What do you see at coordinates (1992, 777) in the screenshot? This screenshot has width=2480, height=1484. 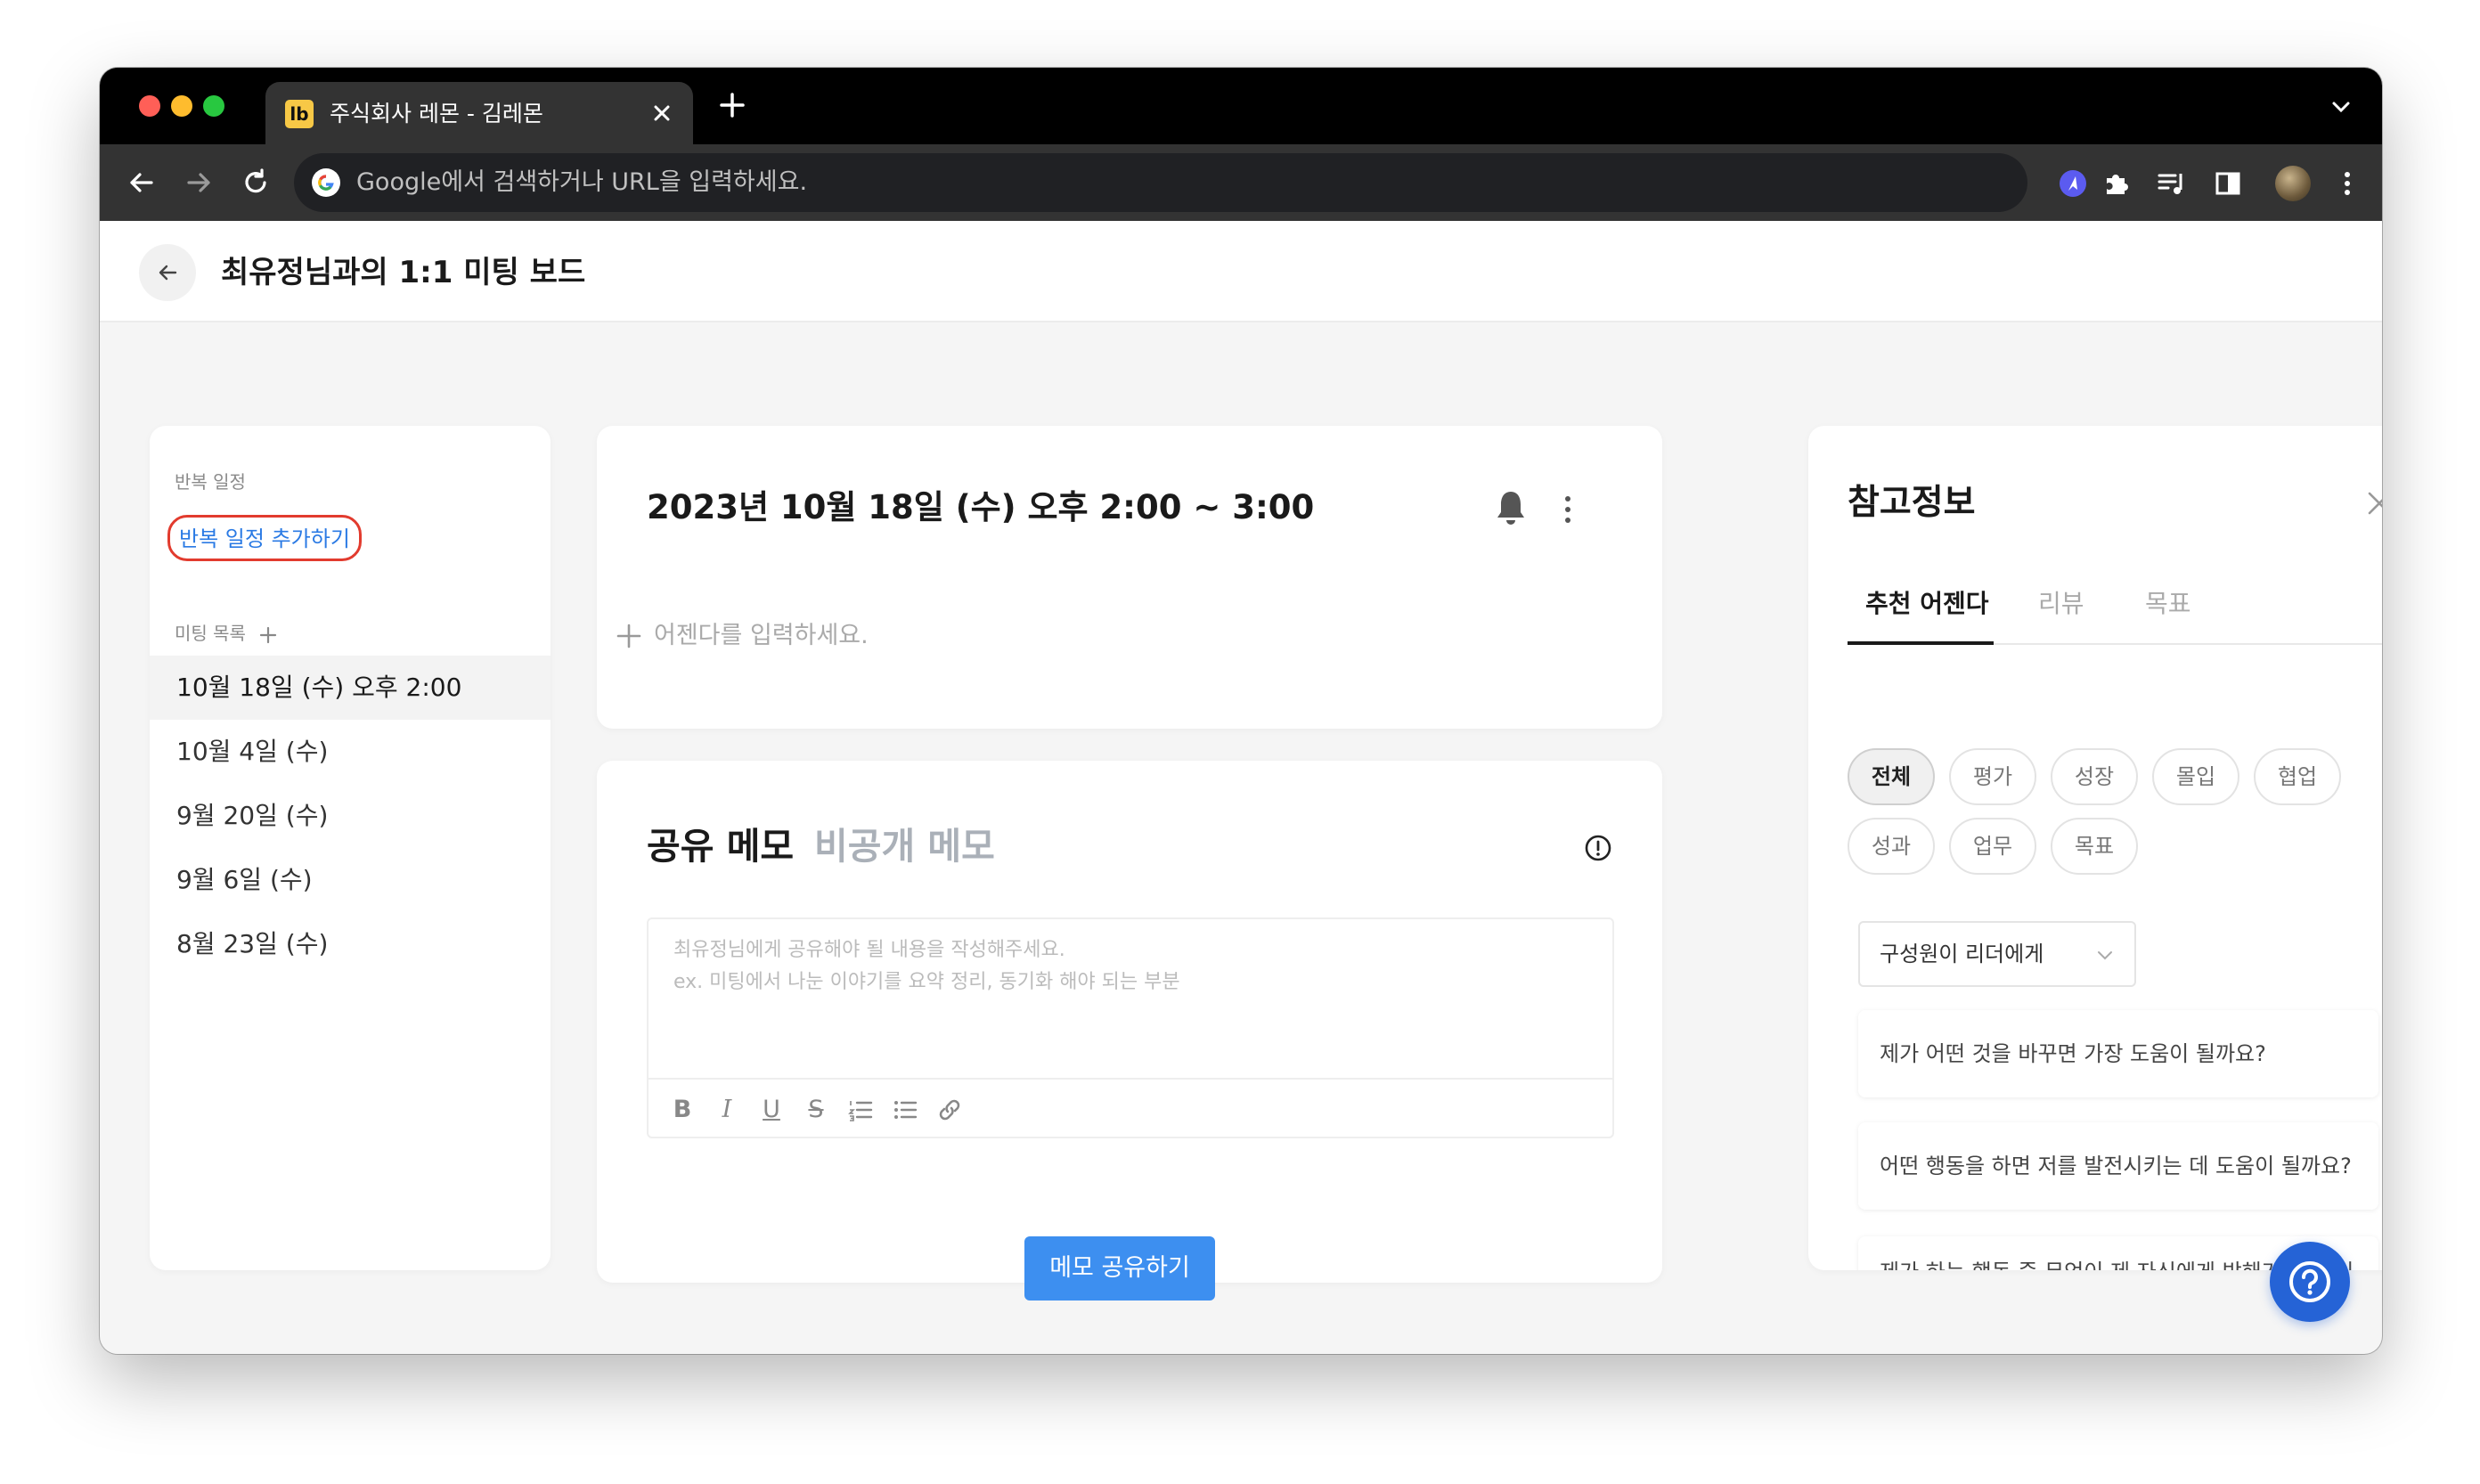 I see `filter-chip: 평가` at bounding box center [1992, 777].